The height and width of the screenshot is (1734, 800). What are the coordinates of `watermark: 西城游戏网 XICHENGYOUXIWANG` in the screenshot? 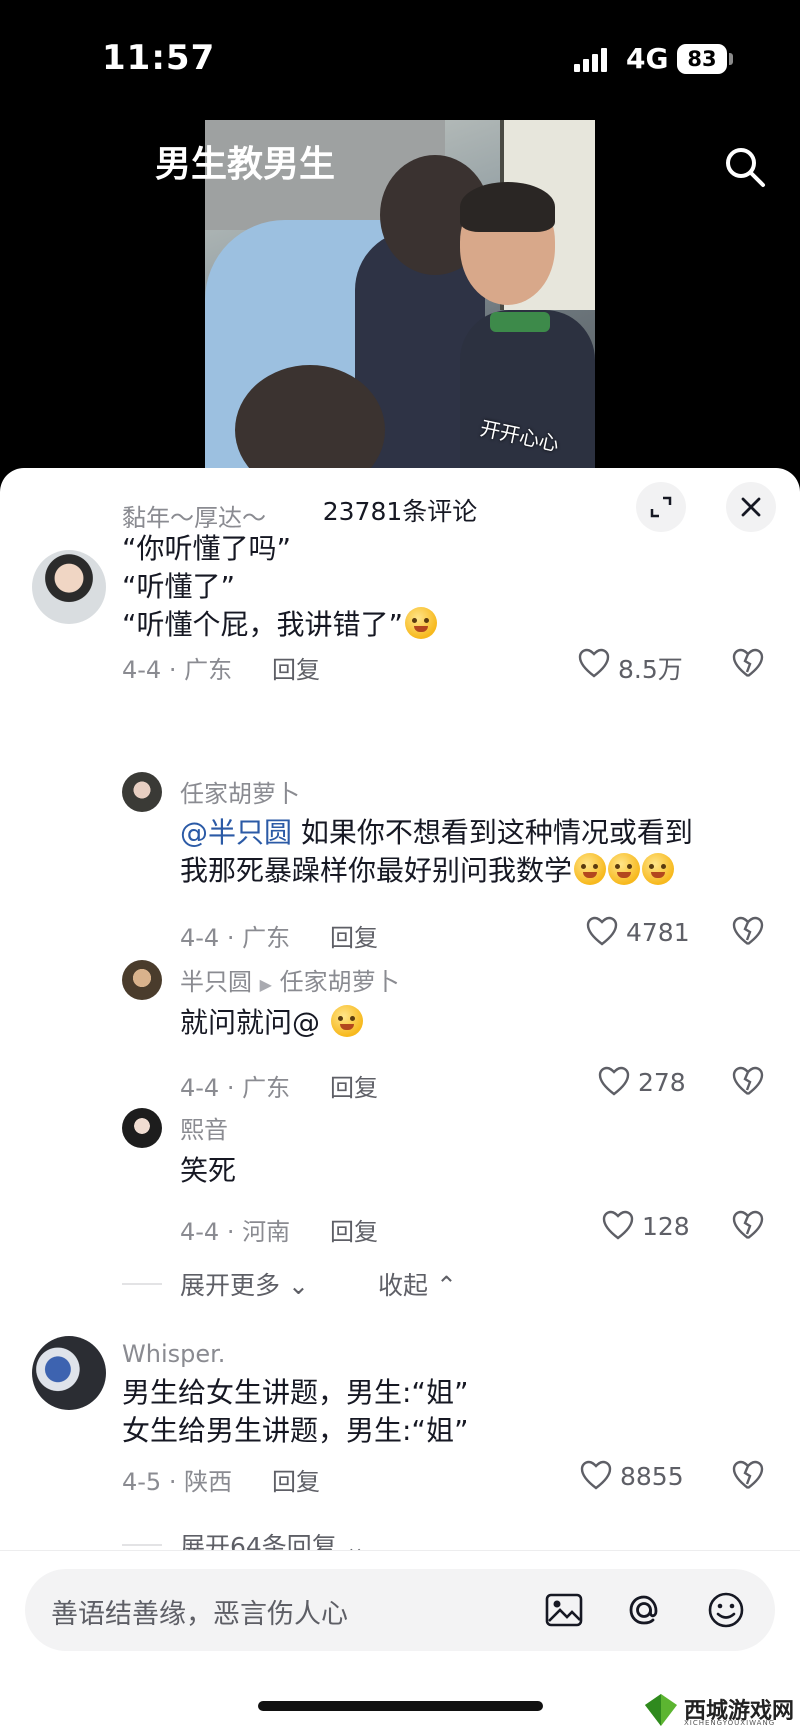 It's located at (718, 1711).